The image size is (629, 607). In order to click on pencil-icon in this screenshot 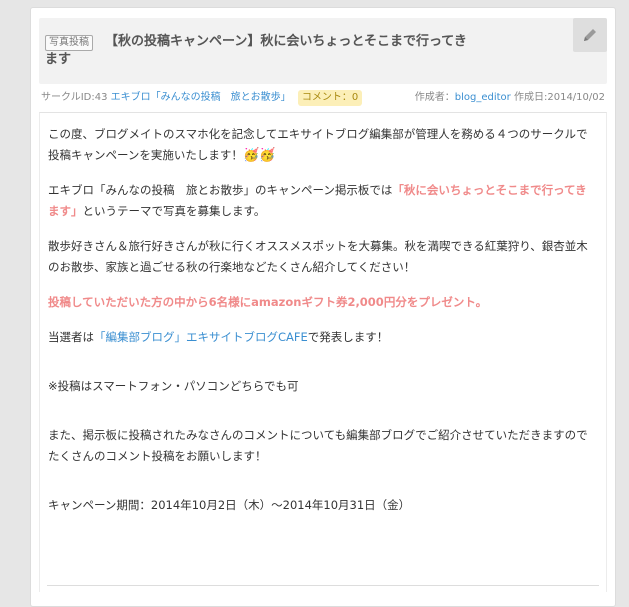, I will do `click(590, 35)`.